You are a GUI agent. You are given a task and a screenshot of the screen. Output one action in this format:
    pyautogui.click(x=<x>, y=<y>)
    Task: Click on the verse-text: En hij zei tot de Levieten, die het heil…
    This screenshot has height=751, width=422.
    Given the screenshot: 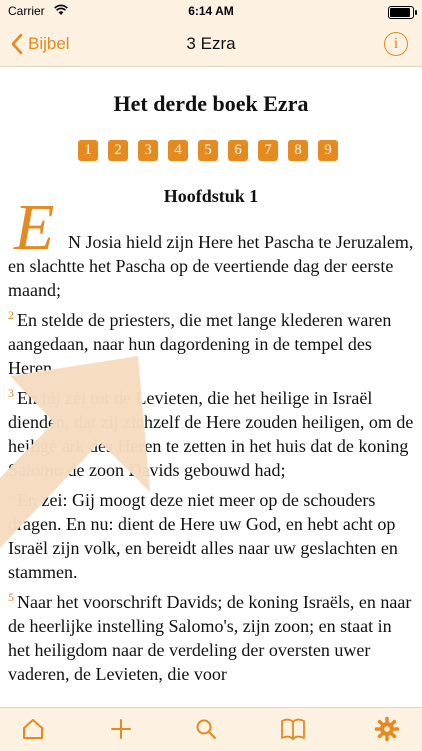 What is the action you would take?
    pyautogui.click(x=211, y=434)
    